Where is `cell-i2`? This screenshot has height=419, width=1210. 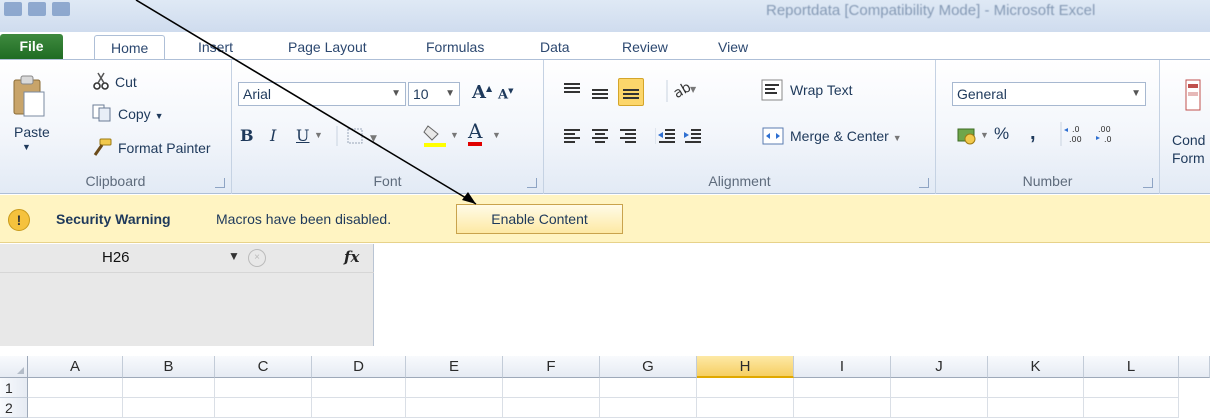
cell-i2 is located at coordinates (842, 408).